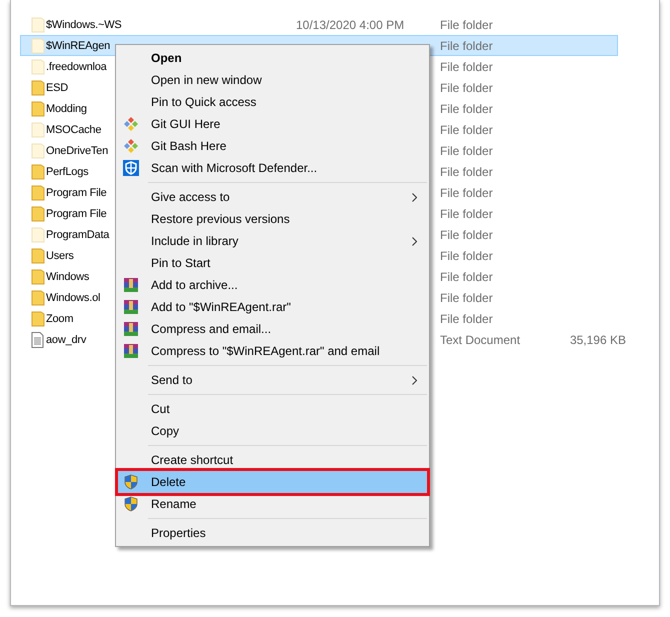 The width and height of the screenshot is (670, 617). I want to click on file-name: ESD, so click(57, 88).